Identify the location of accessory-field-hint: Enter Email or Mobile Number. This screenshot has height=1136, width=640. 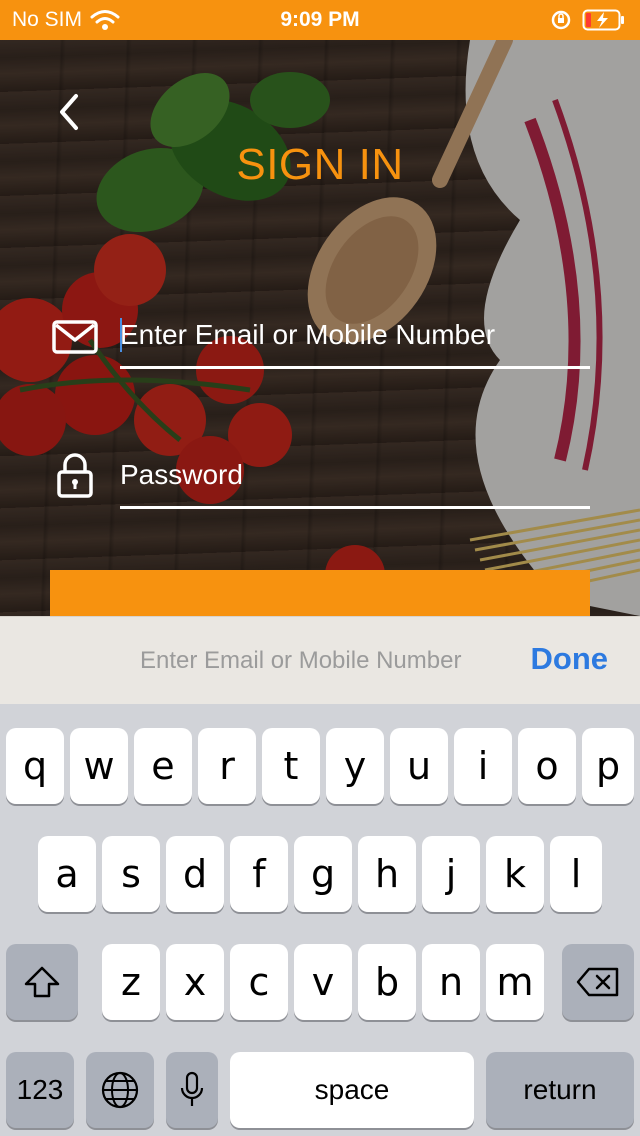
(301, 660).